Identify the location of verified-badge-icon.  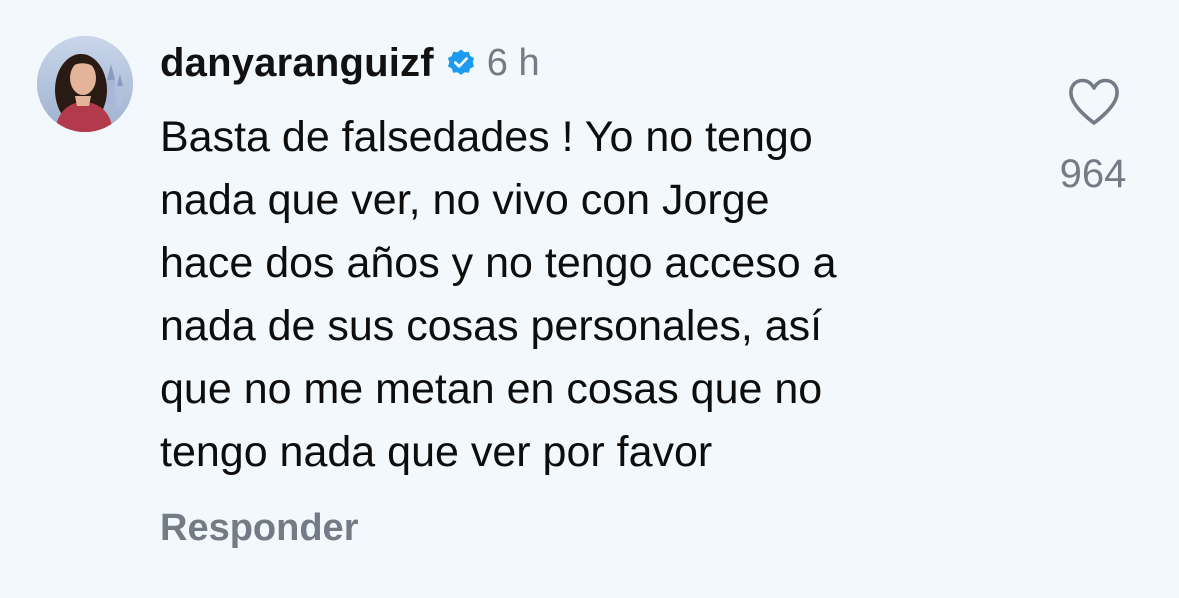
(461, 63).